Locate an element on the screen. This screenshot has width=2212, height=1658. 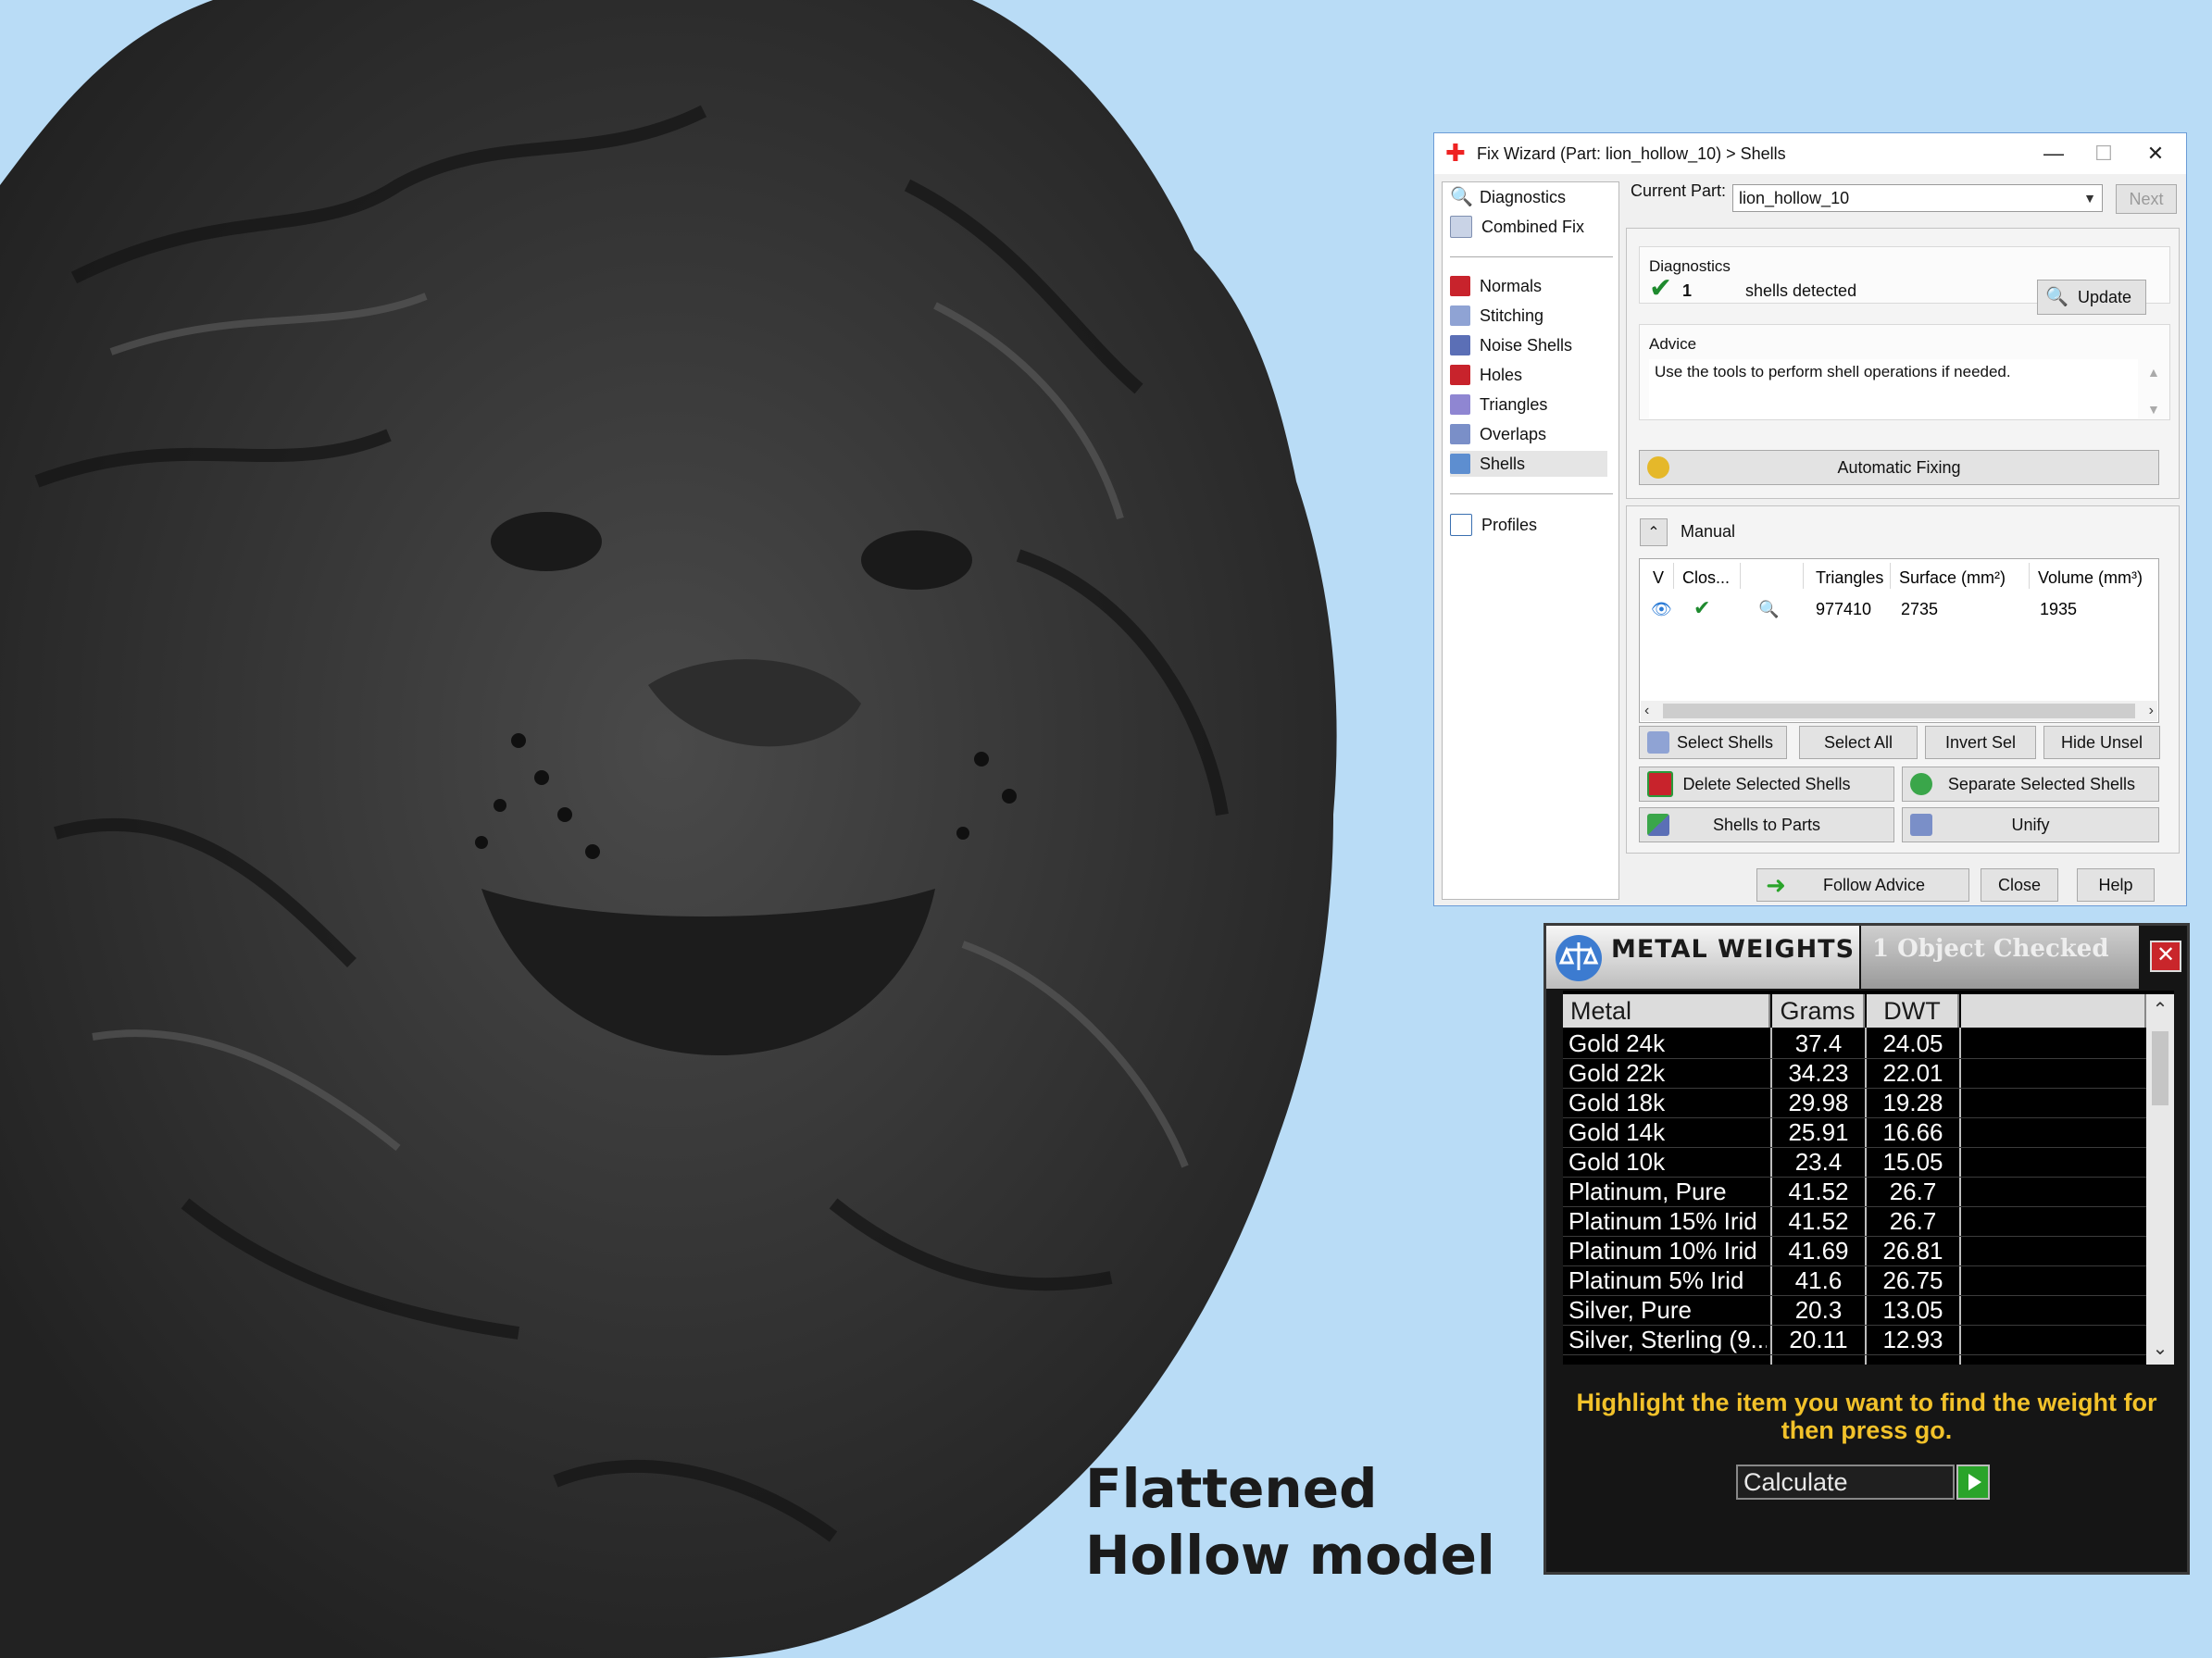
column-header-surface: Surface (mm²) is located at coordinates (1953, 578).